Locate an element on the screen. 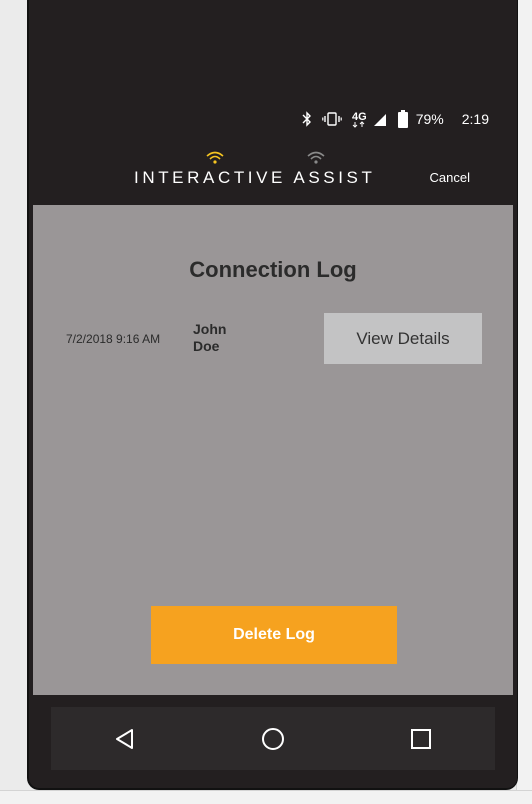 The height and width of the screenshot is (804, 532). window-frame-bottom is located at coordinates (266, 797).